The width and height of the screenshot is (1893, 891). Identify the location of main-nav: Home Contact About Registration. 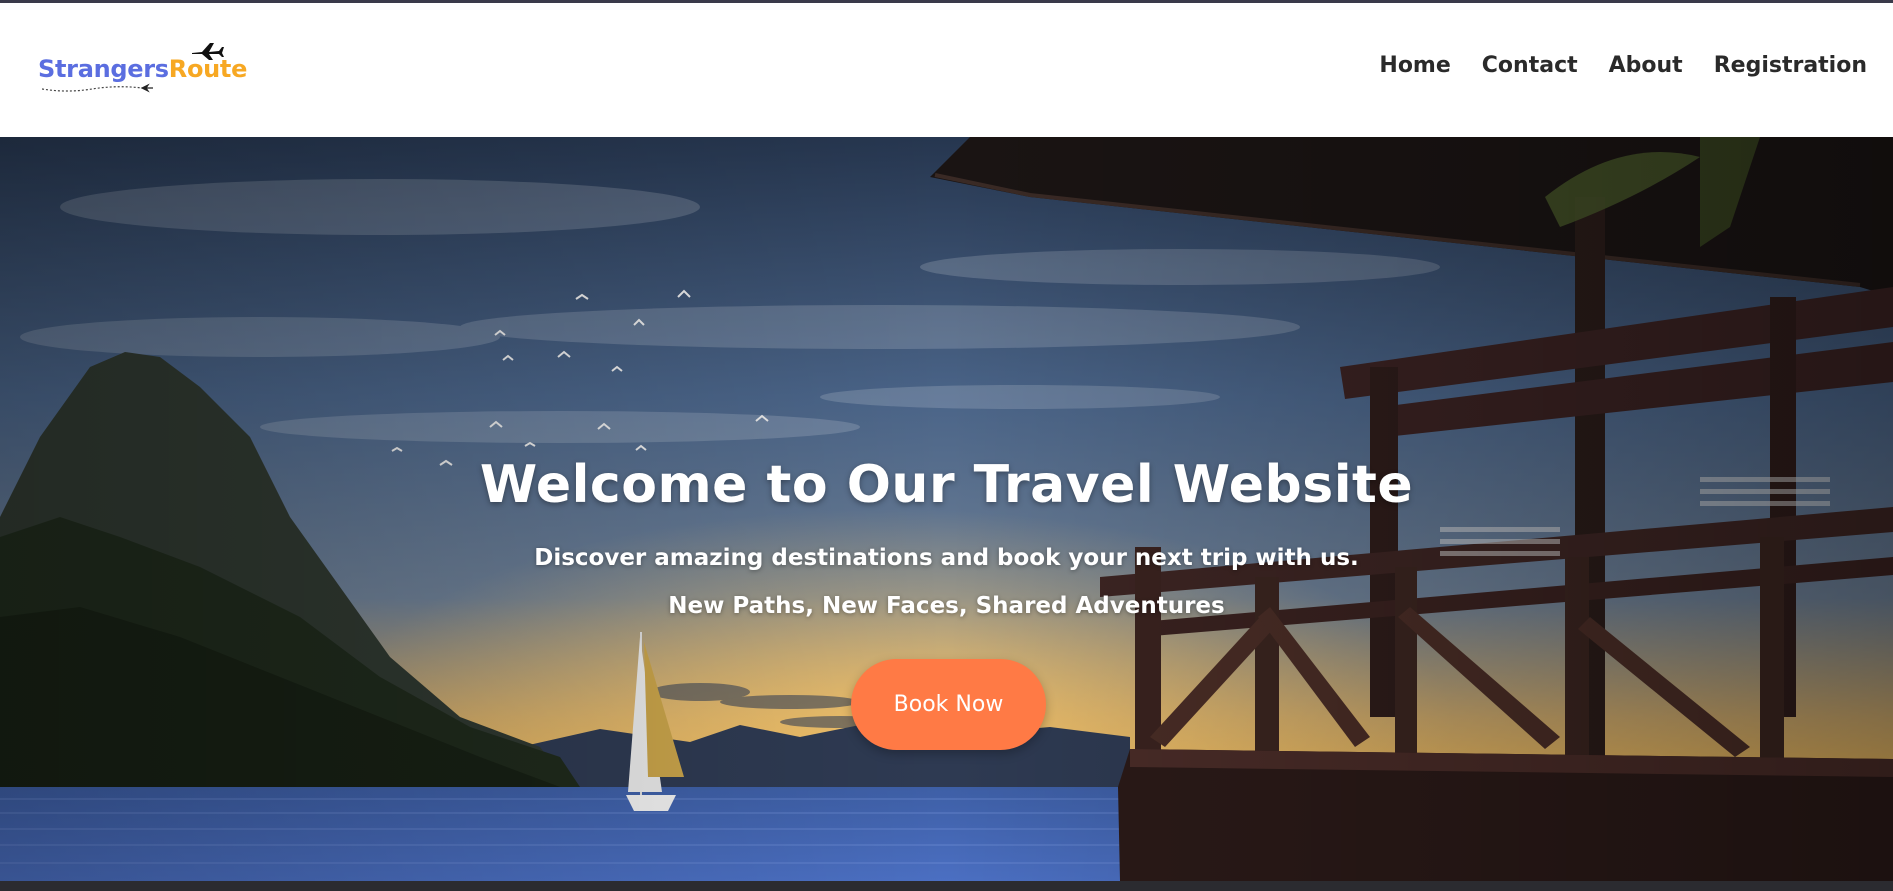
(1623, 65).